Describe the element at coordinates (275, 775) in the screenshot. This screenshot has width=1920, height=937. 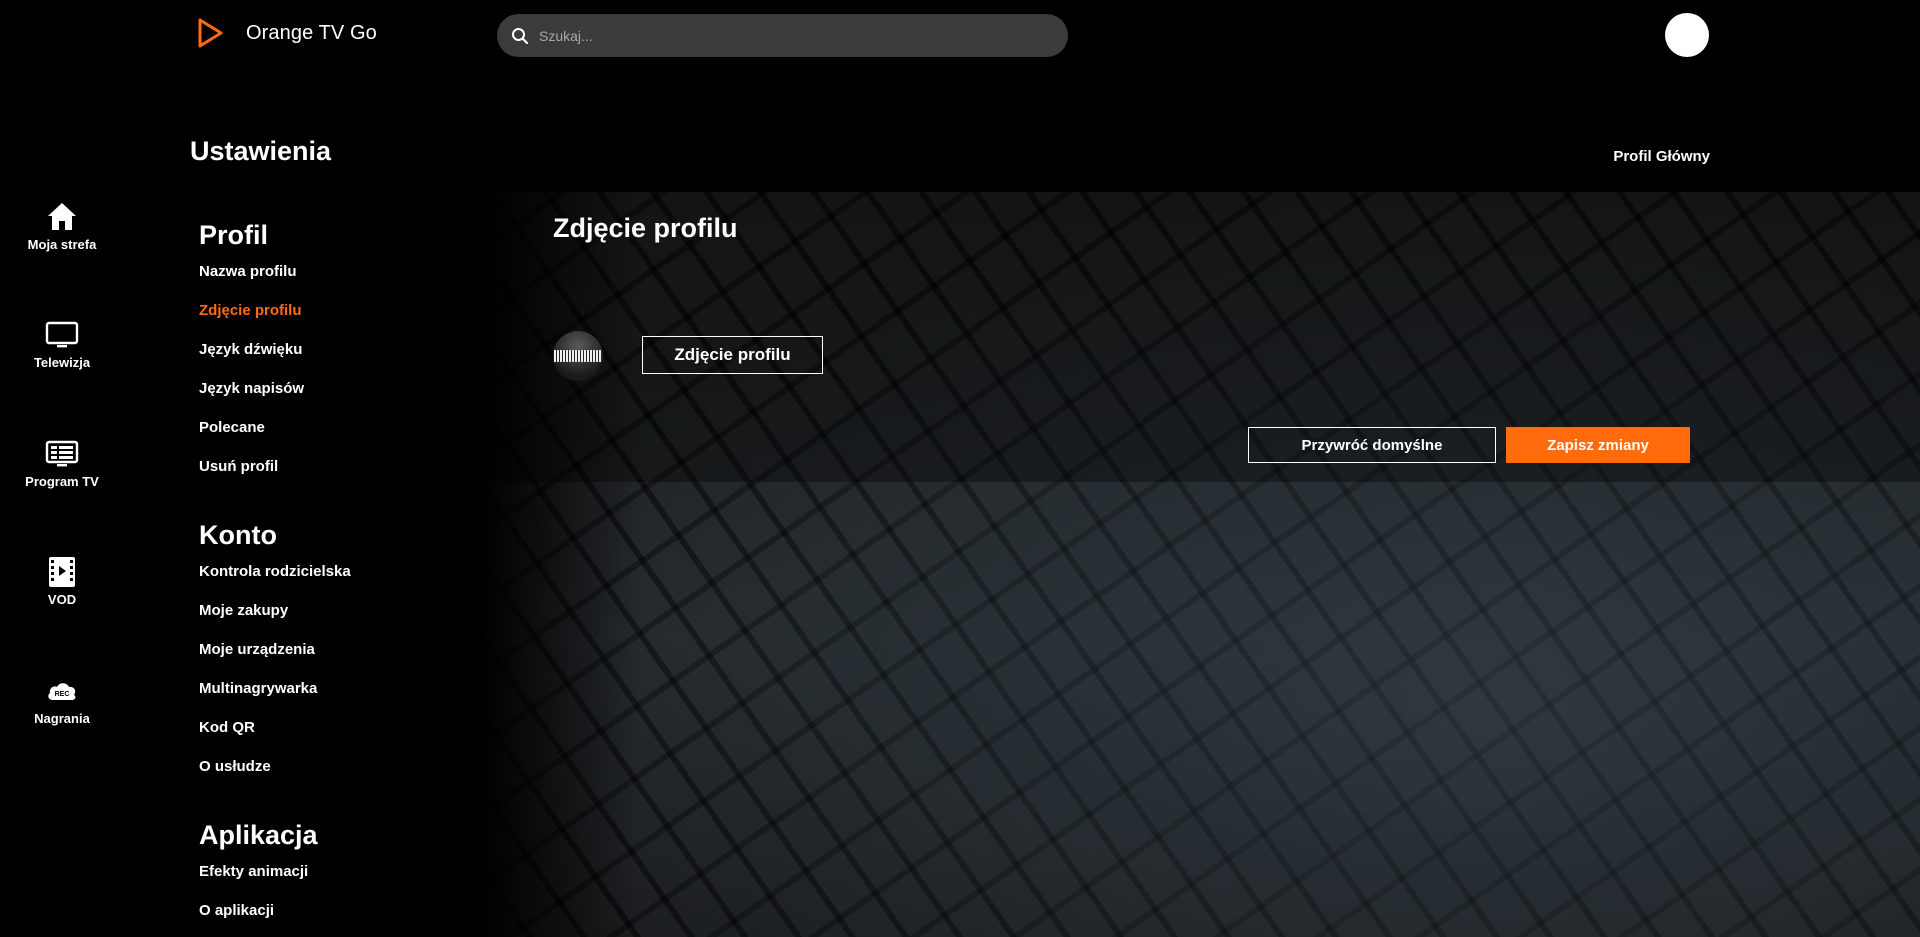
I see `menu-item-o-usludze: O usłudze` at that location.